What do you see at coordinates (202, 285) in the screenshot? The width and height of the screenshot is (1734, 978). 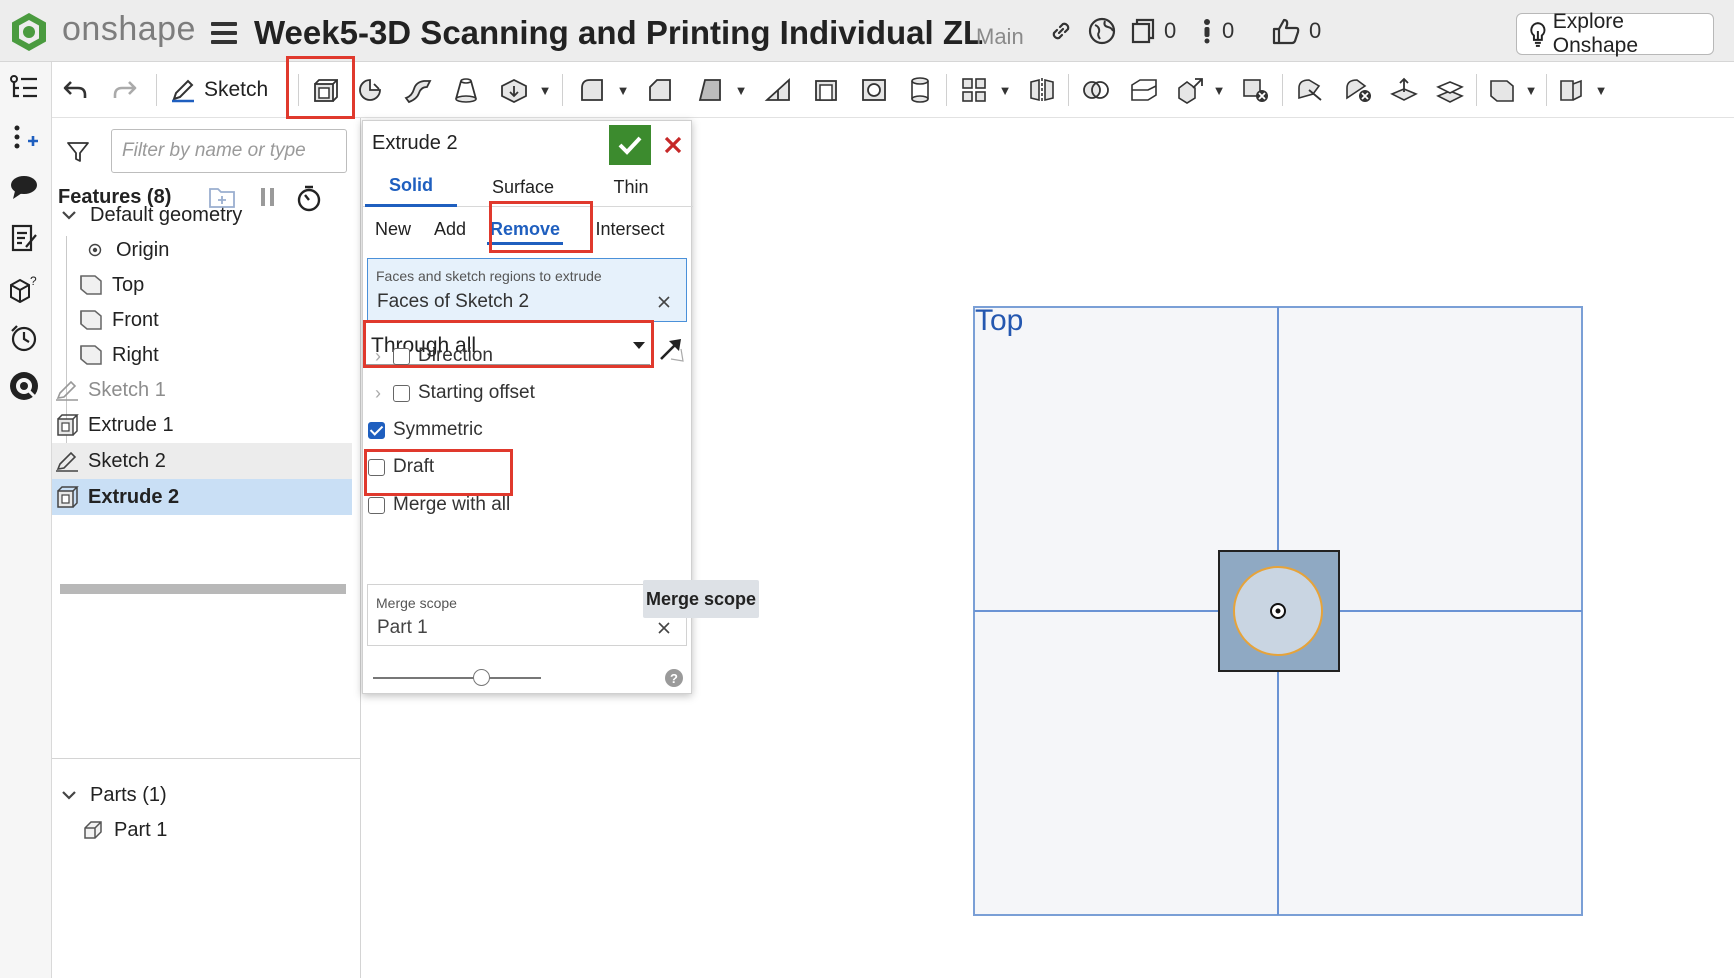 I see `tree-item-top-plane: Top` at bounding box center [202, 285].